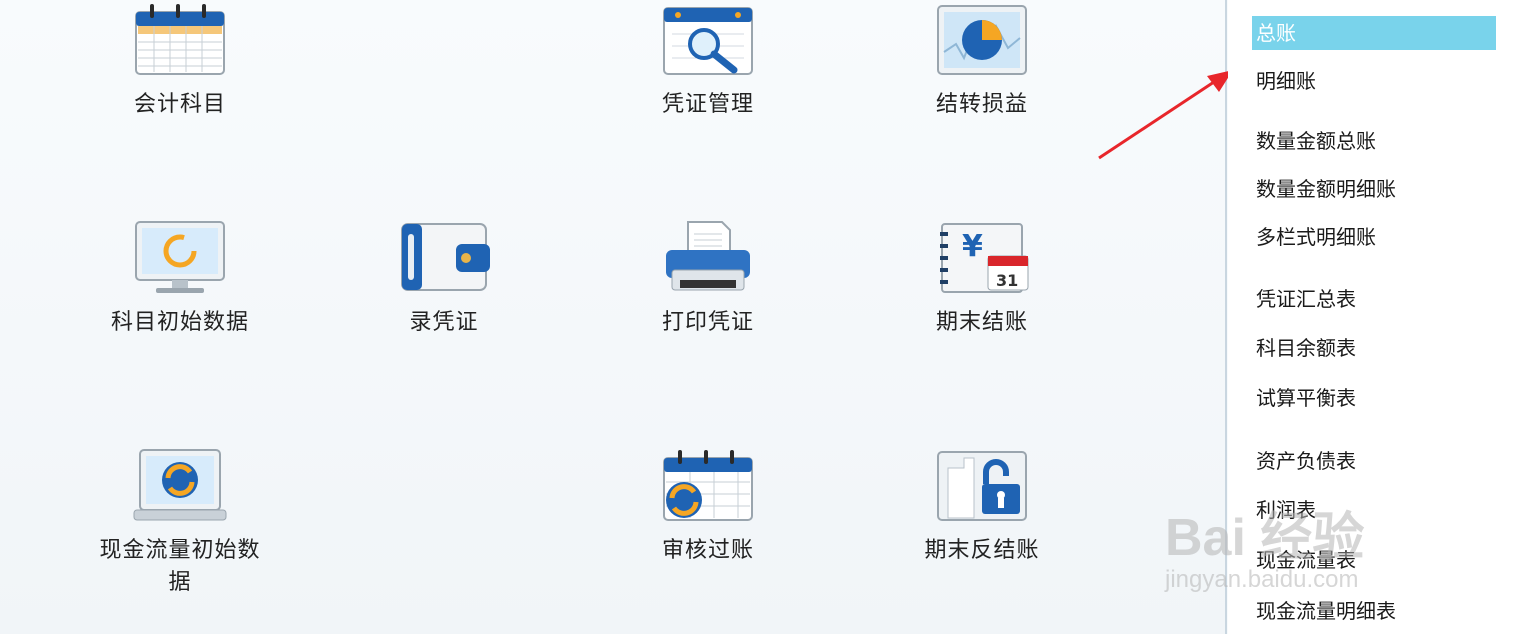 This screenshot has height=634, width=1520. I want to click on status-bar, so click(612, 628).